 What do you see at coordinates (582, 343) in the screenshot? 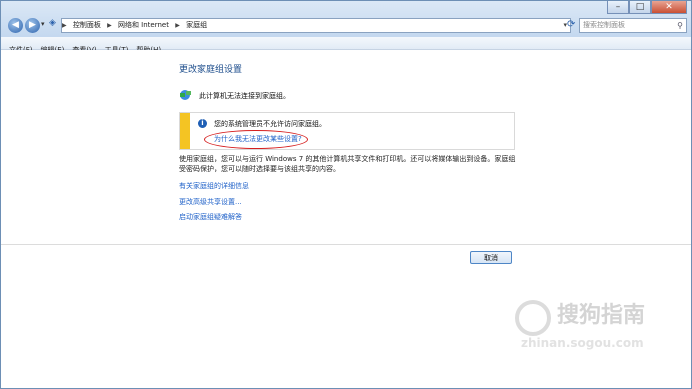
I see `watermark-url: zhinan.sogou.com` at bounding box center [582, 343].